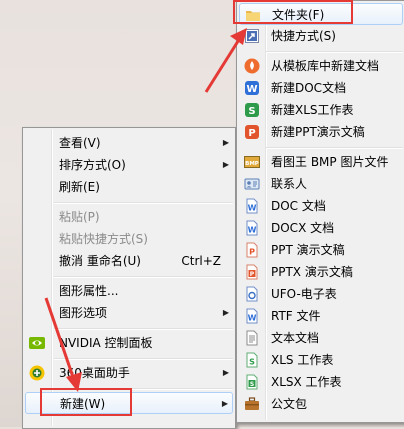 The height and width of the screenshot is (429, 404). Describe the element at coordinates (63, 344) in the screenshot. I see `annotation-arrow-new` at that location.